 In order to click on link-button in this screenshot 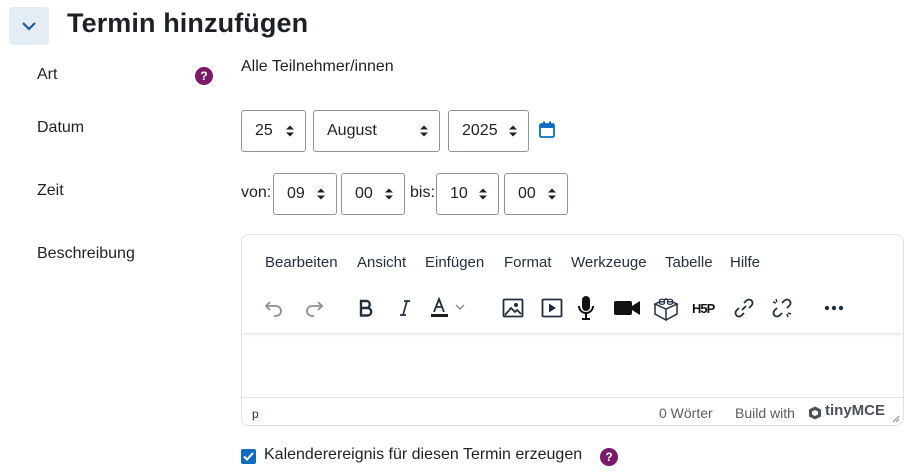, I will do `click(744, 308)`.